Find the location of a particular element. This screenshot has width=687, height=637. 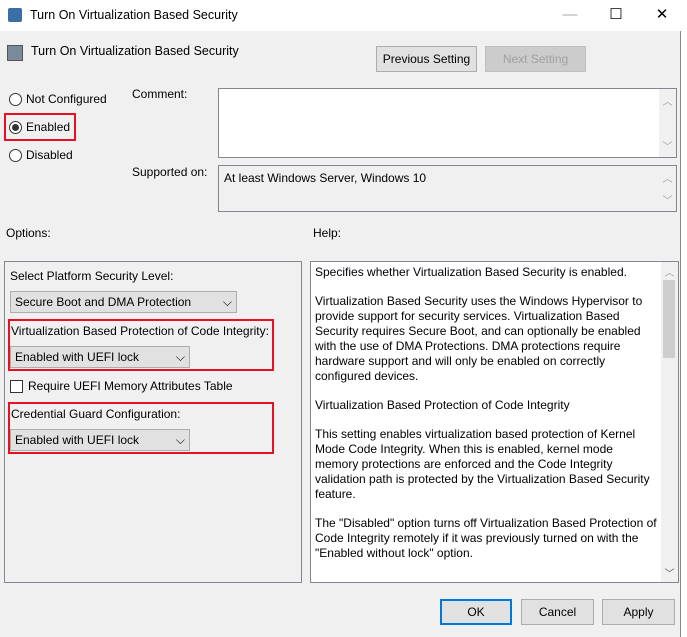

next-setting-button: Next Setting is located at coordinates (535, 59).